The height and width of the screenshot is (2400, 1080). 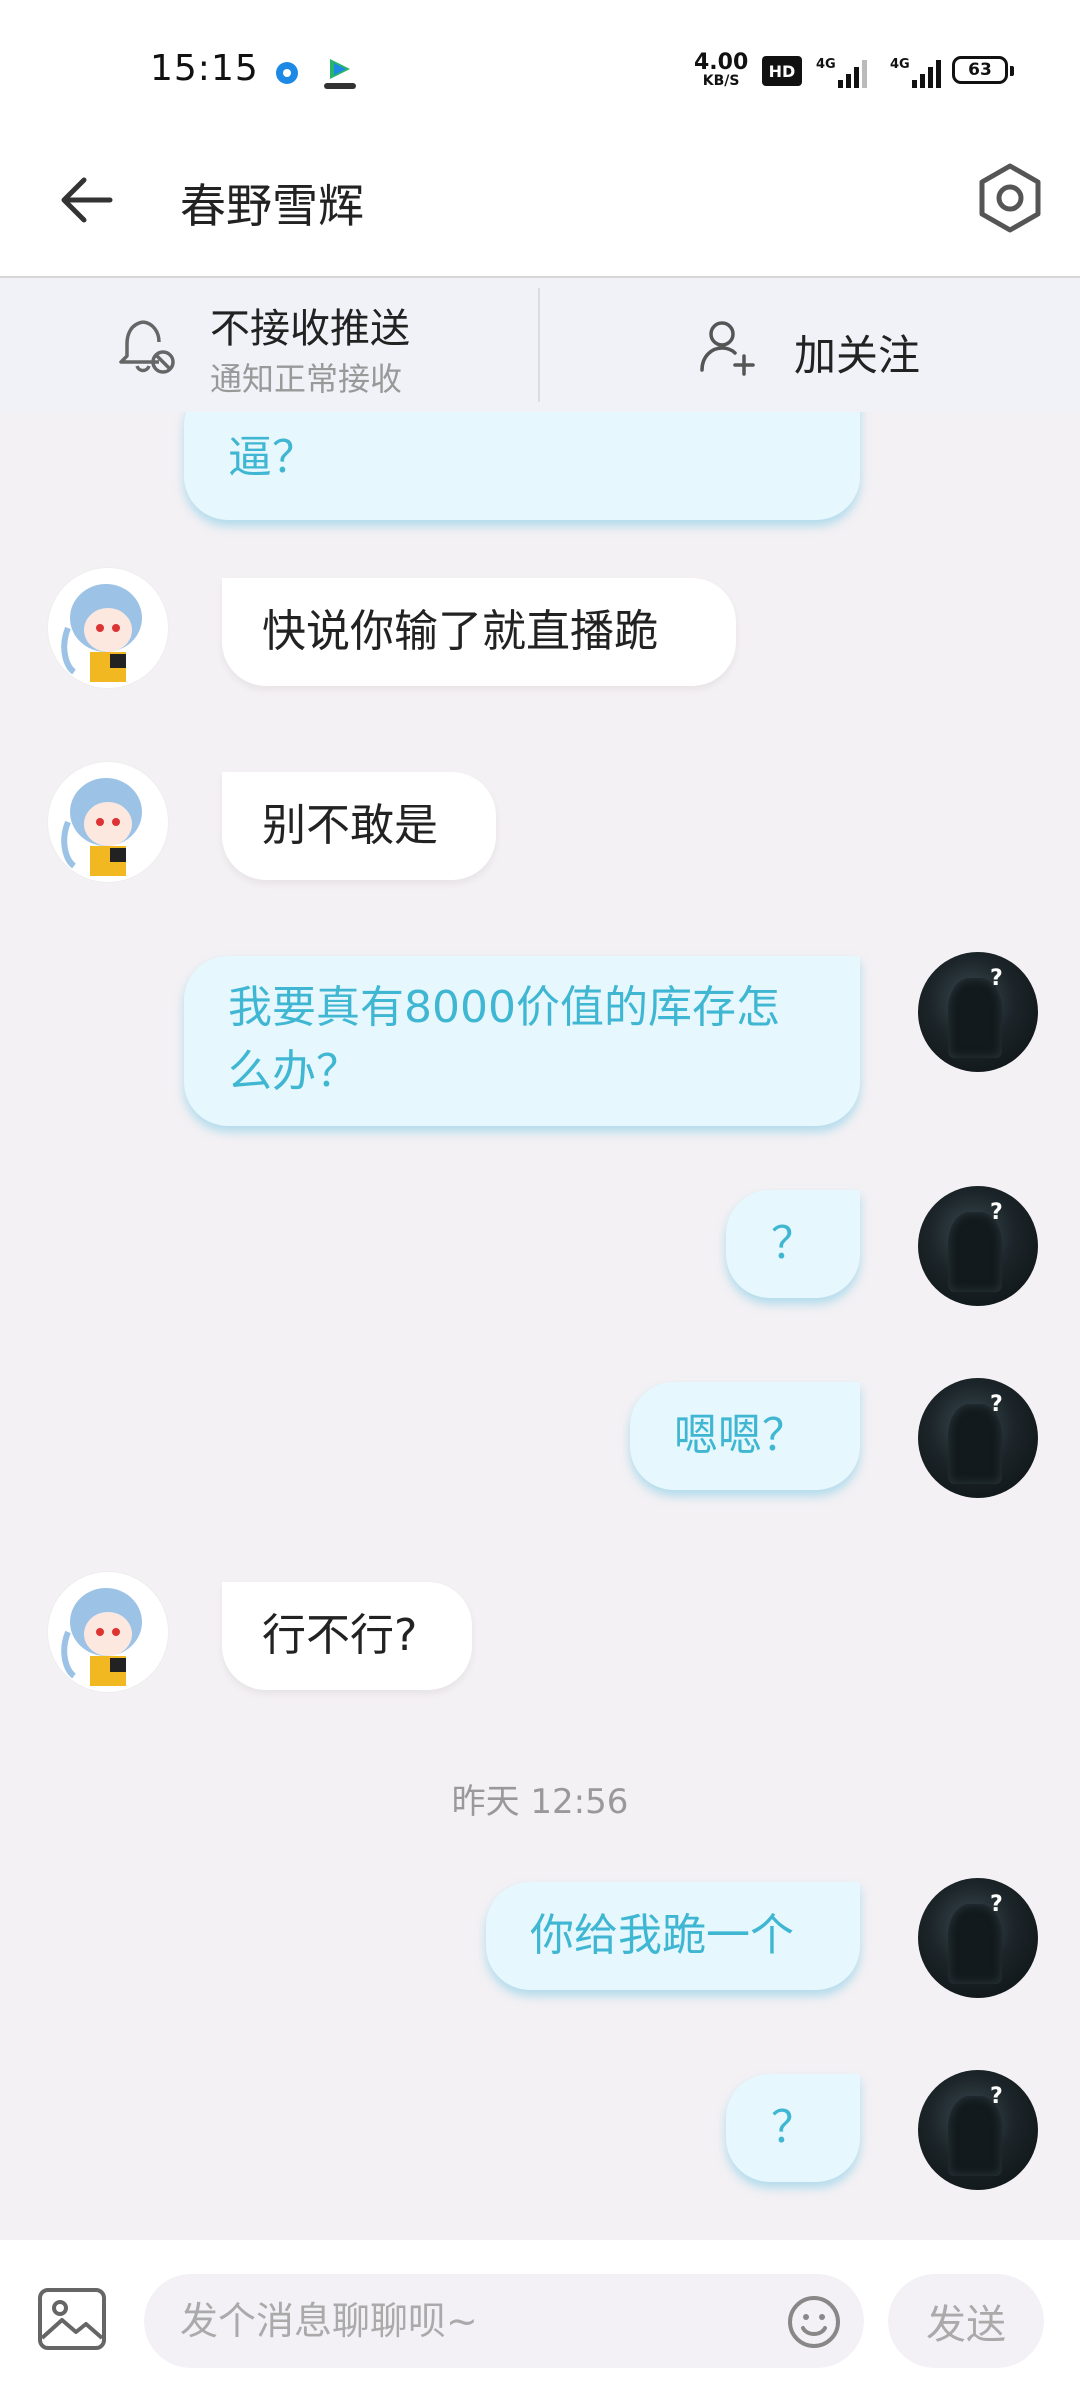 I want to click on divider, so click(x=539, y=345).